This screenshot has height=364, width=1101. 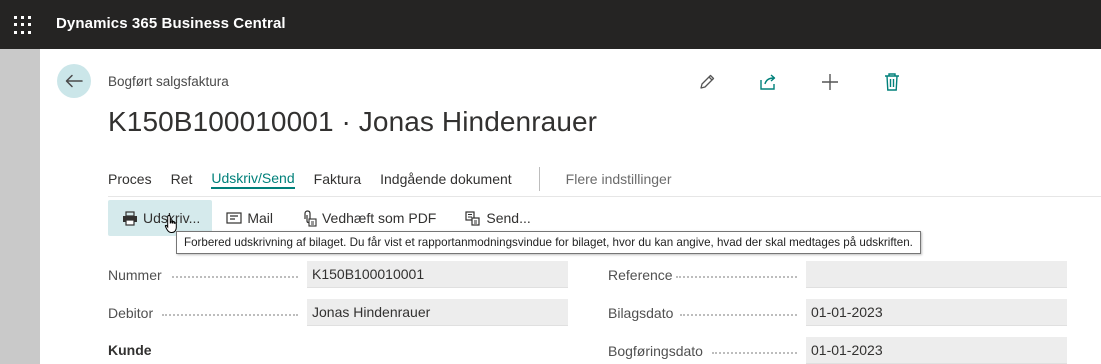 I want to click on tab-udskriv-send: Udskriv/Send, so click(x=253, y=179).